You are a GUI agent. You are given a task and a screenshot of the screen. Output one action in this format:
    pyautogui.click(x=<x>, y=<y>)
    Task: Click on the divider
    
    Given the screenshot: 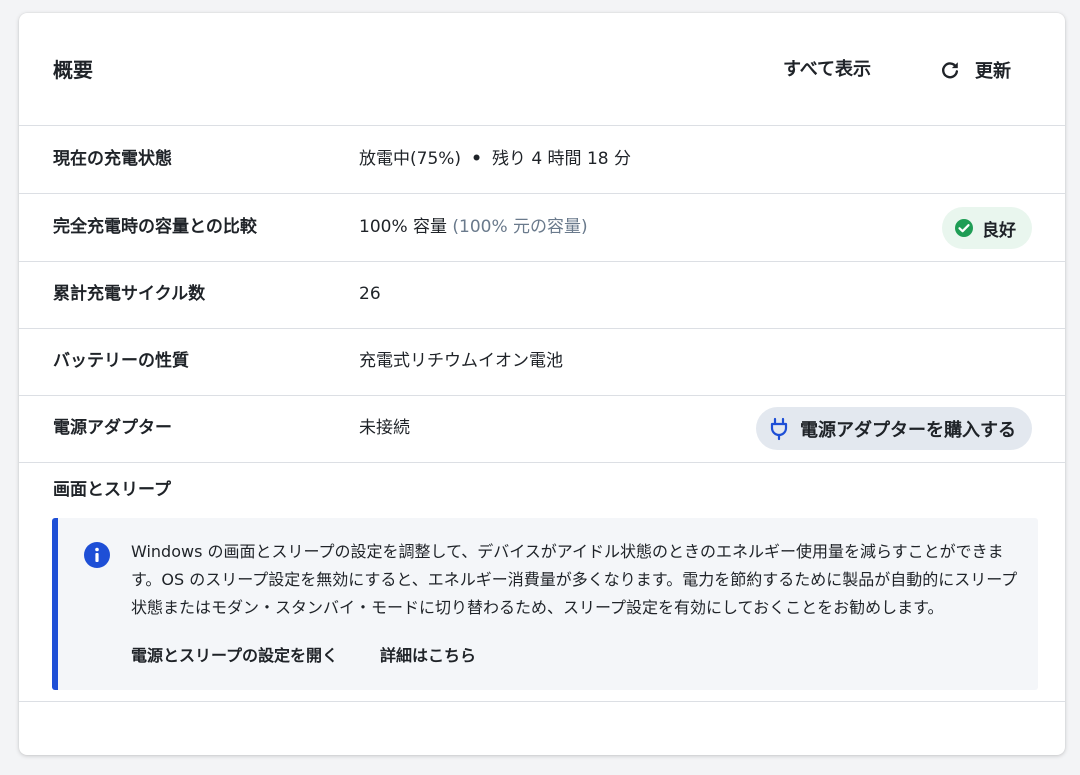 What is the action you would take?
    pyautogui.click(x=542, y=701)
    